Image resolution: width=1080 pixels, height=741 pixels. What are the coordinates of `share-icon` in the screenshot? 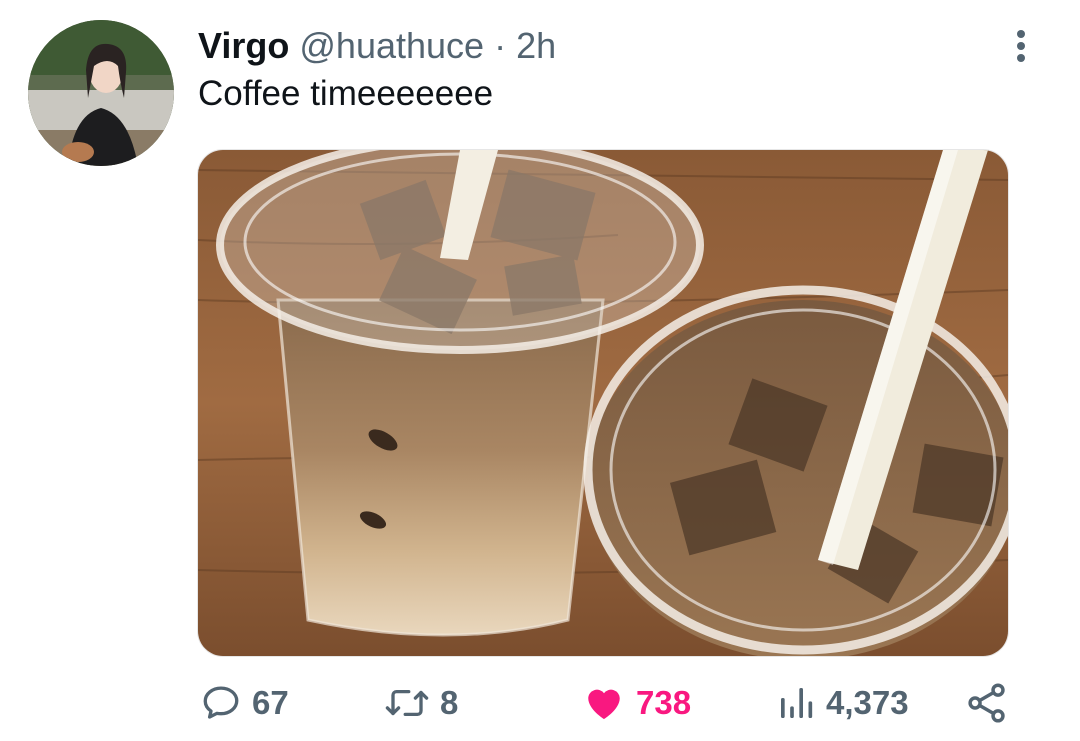 It's located at (986, 703).